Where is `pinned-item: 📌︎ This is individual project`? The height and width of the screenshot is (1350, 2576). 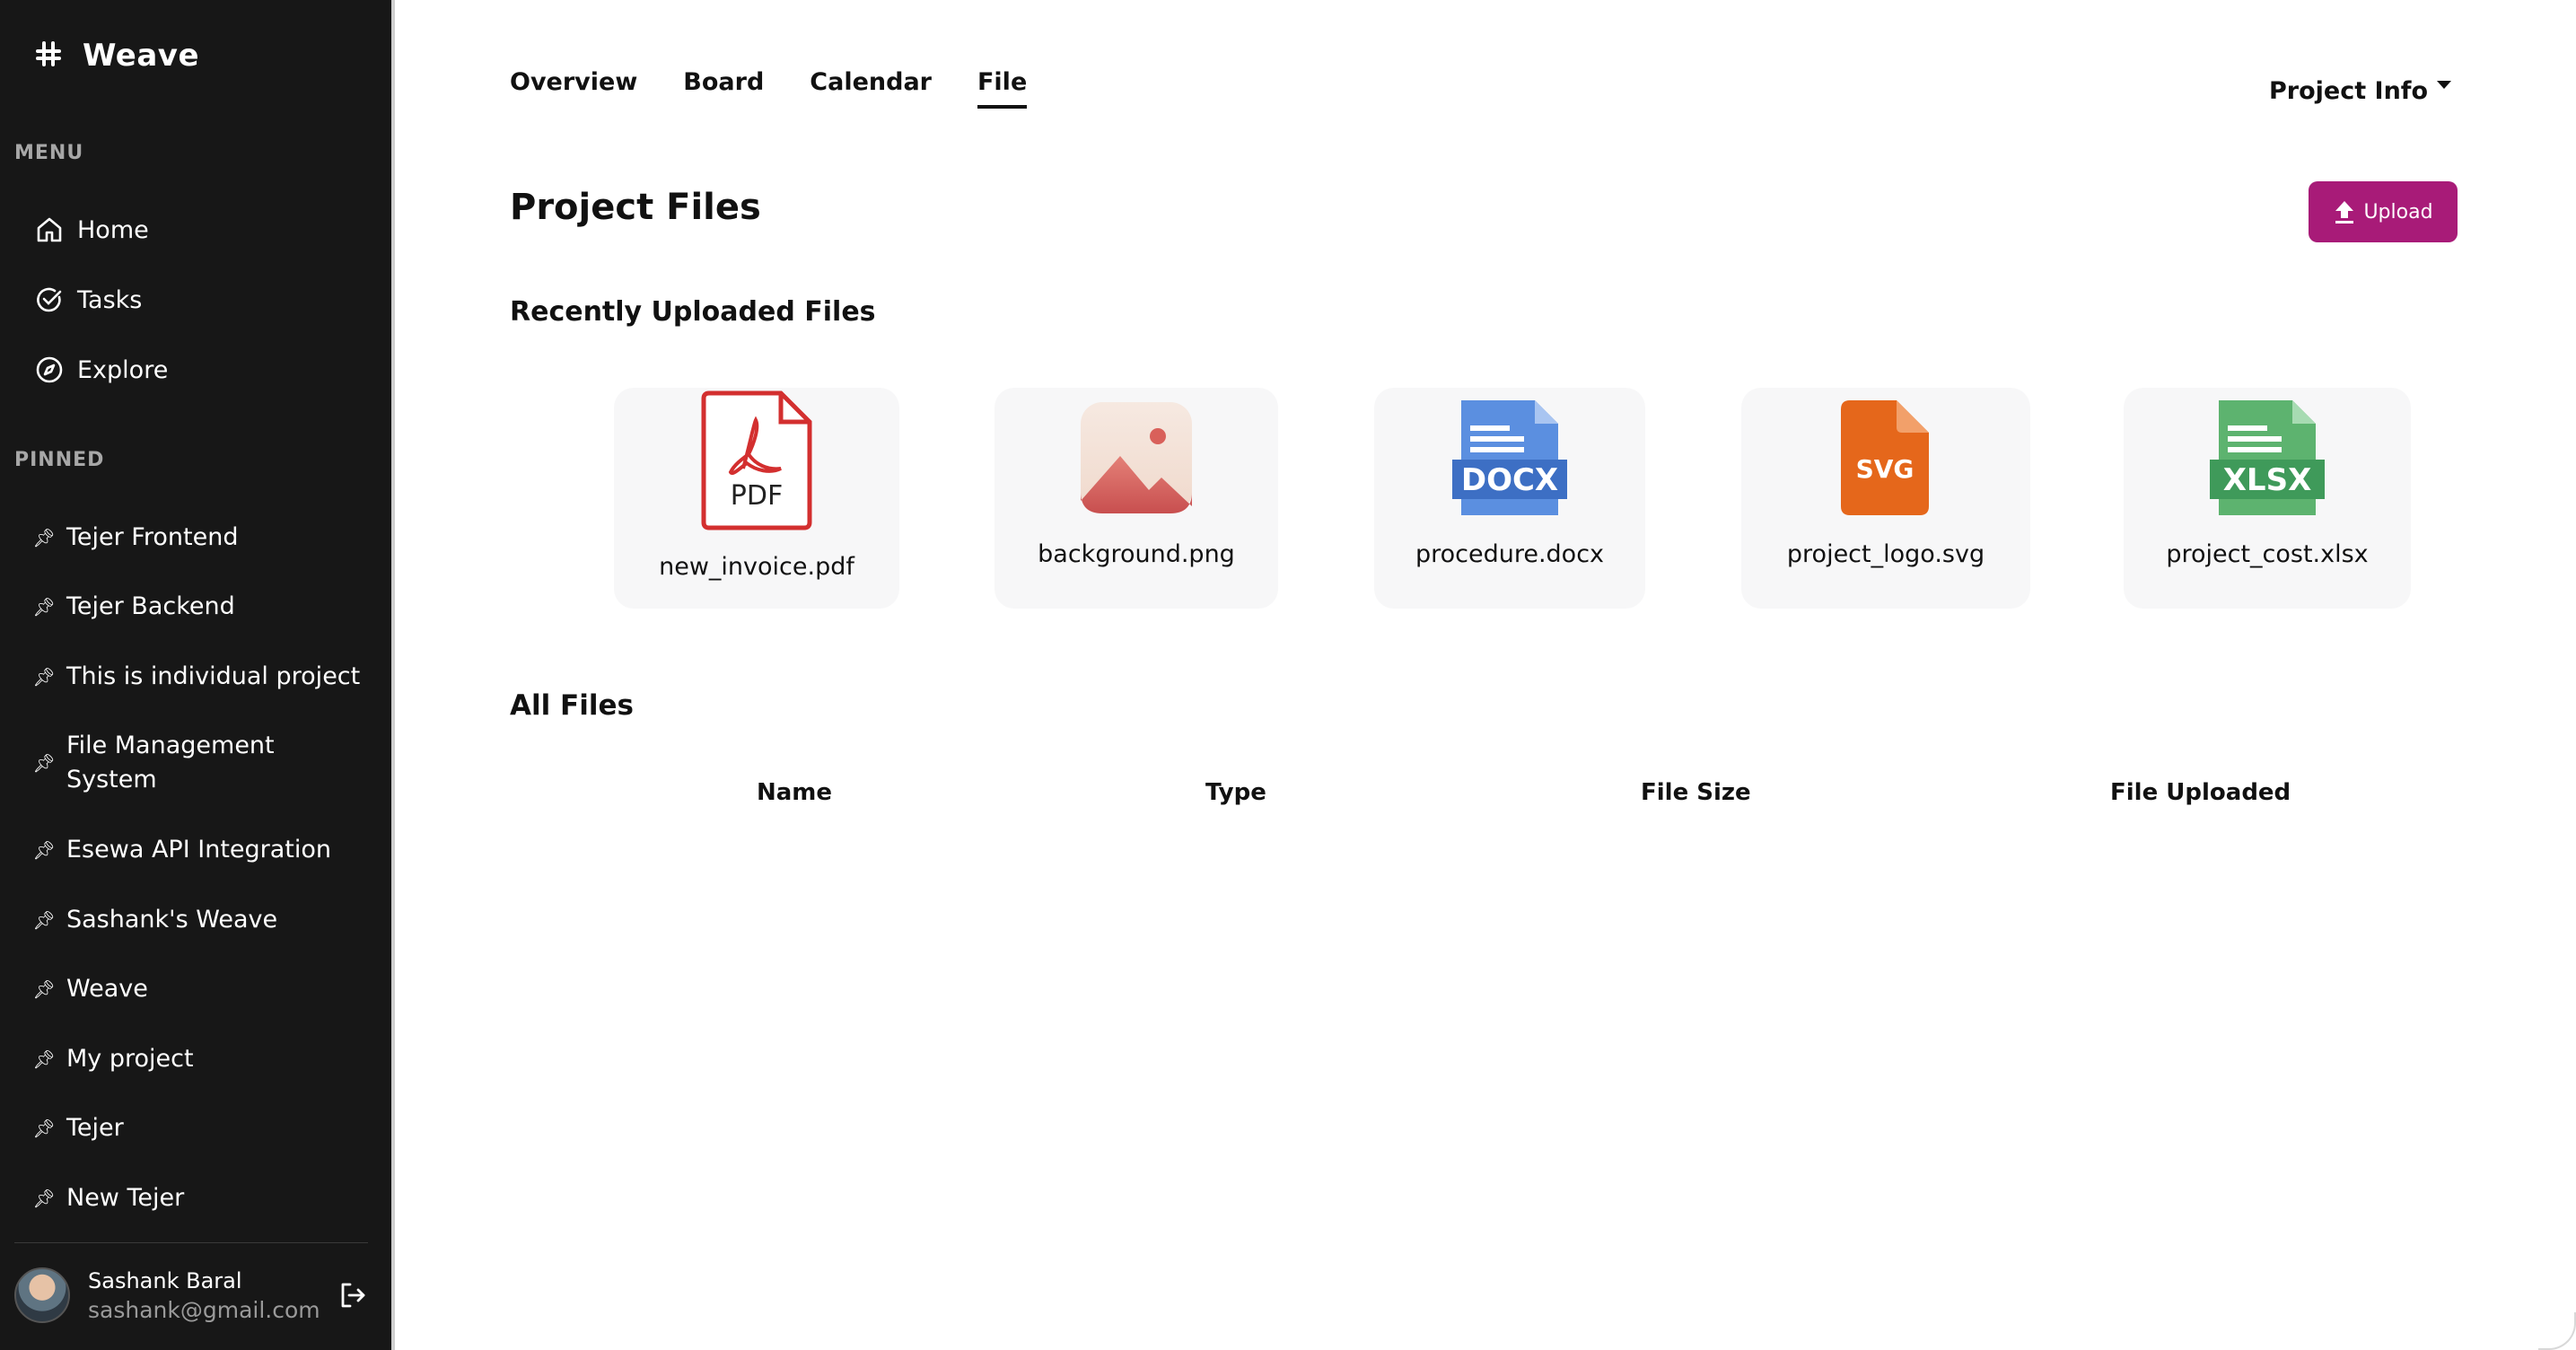 pinned-item: 📌︎ This is individual project is located at coordinates (199, 677).